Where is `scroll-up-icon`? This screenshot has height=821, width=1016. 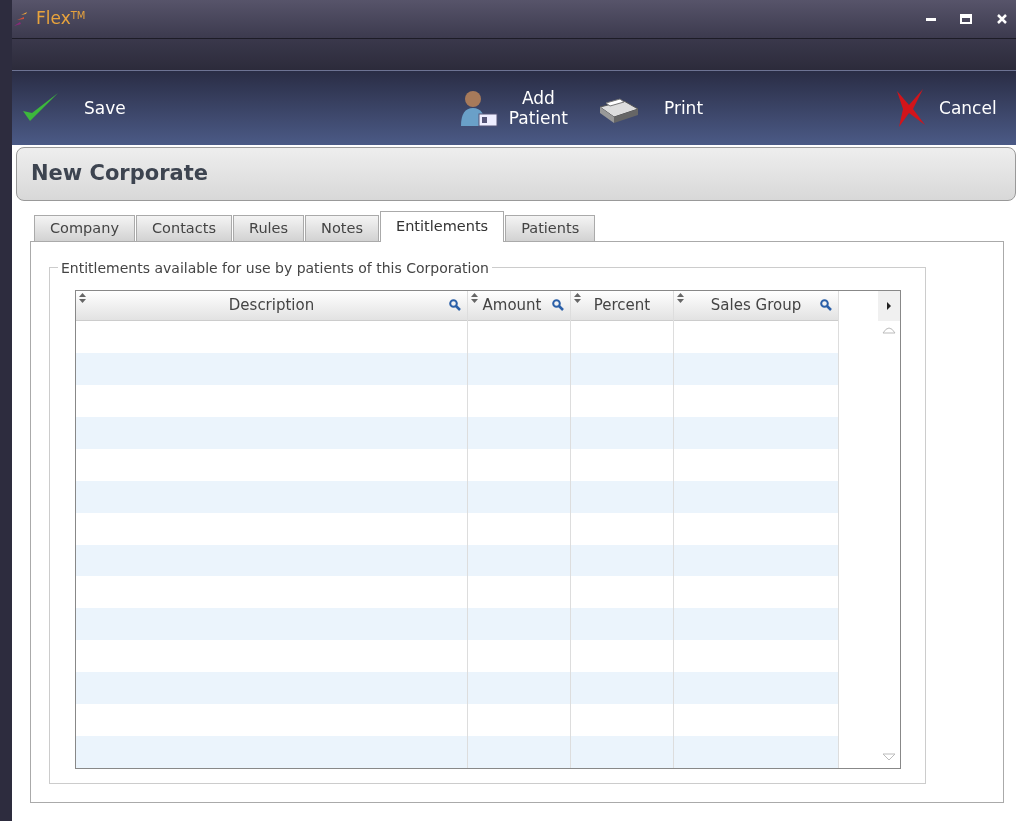 scroll-up-icon is located at coordinates (889, 330).